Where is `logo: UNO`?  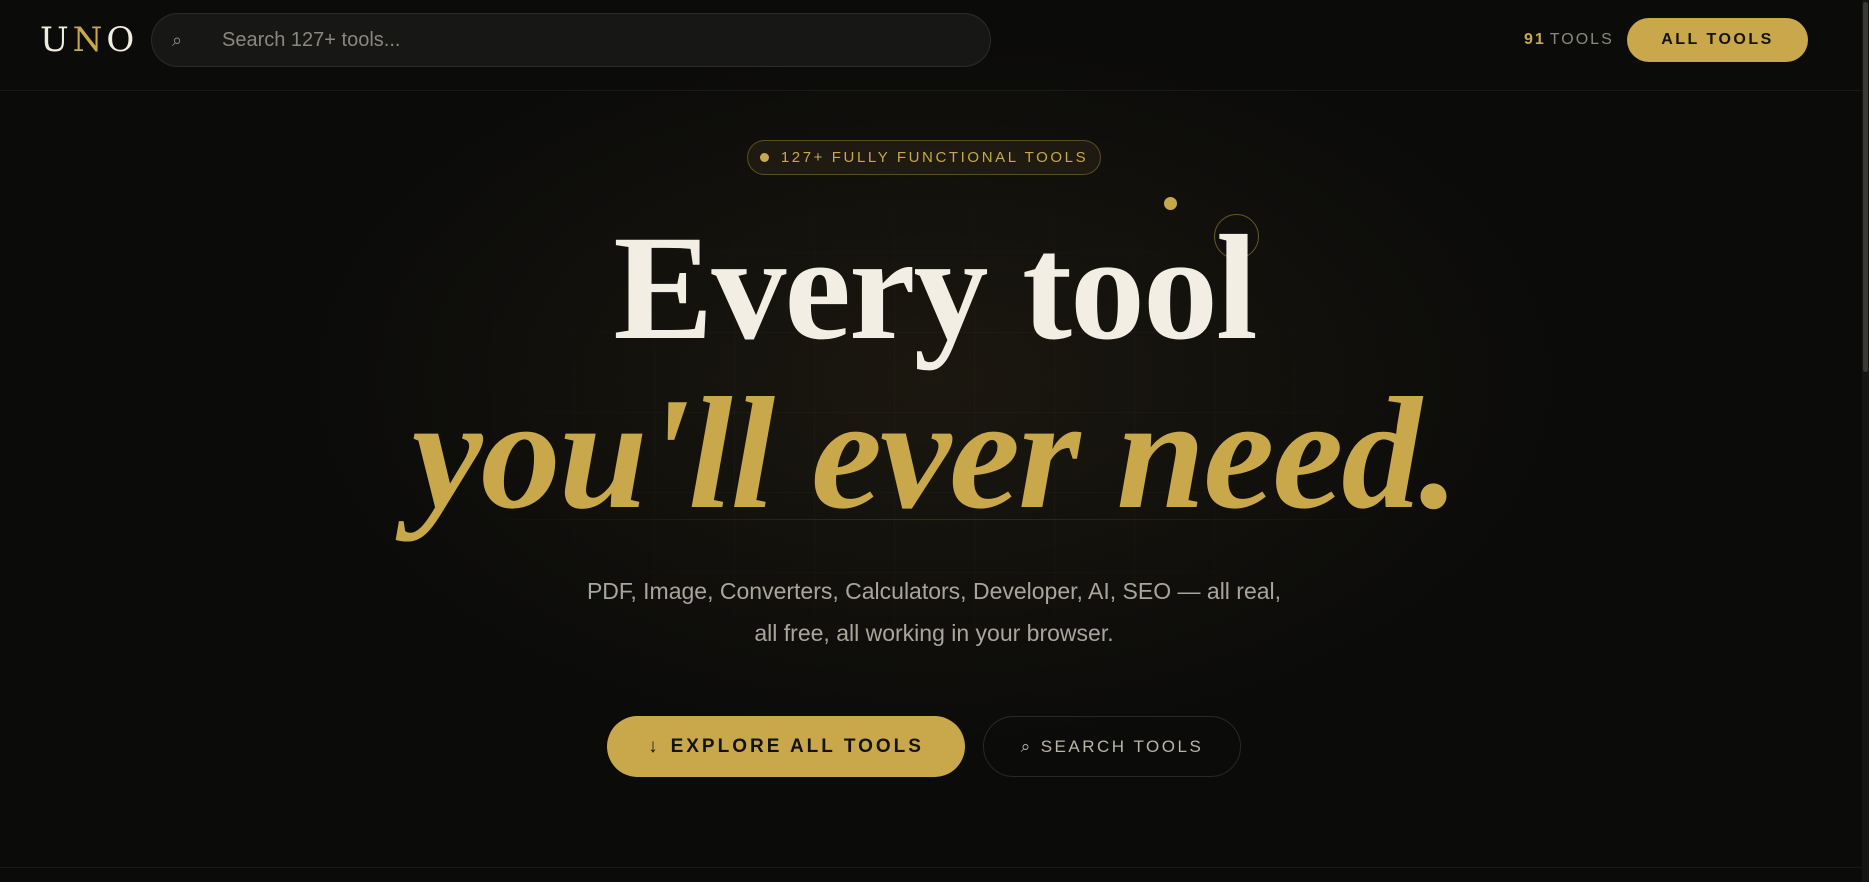 logo: UNO is located at coordinates (89, 40).